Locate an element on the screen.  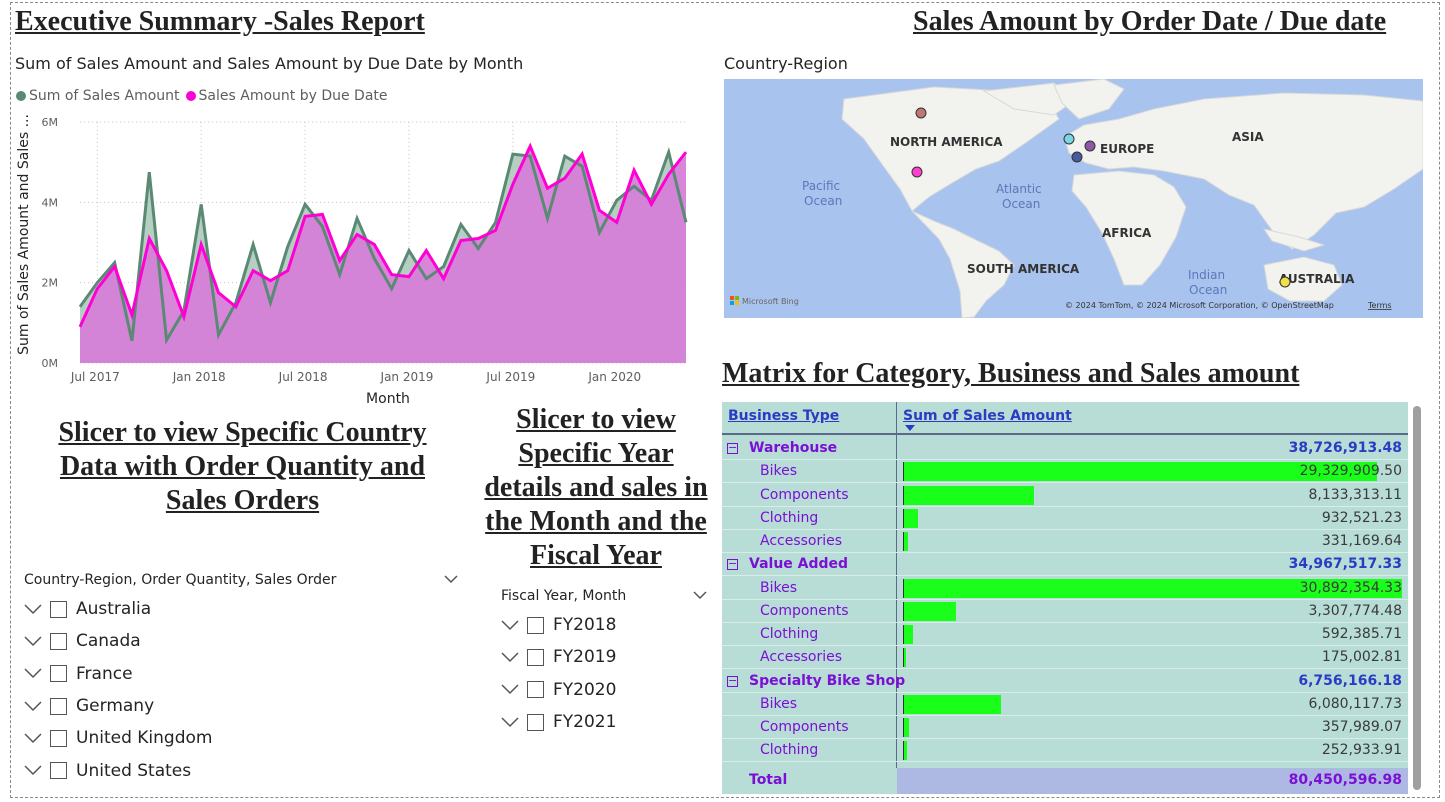
map-point-germany is located at coordinates (1090, 146).